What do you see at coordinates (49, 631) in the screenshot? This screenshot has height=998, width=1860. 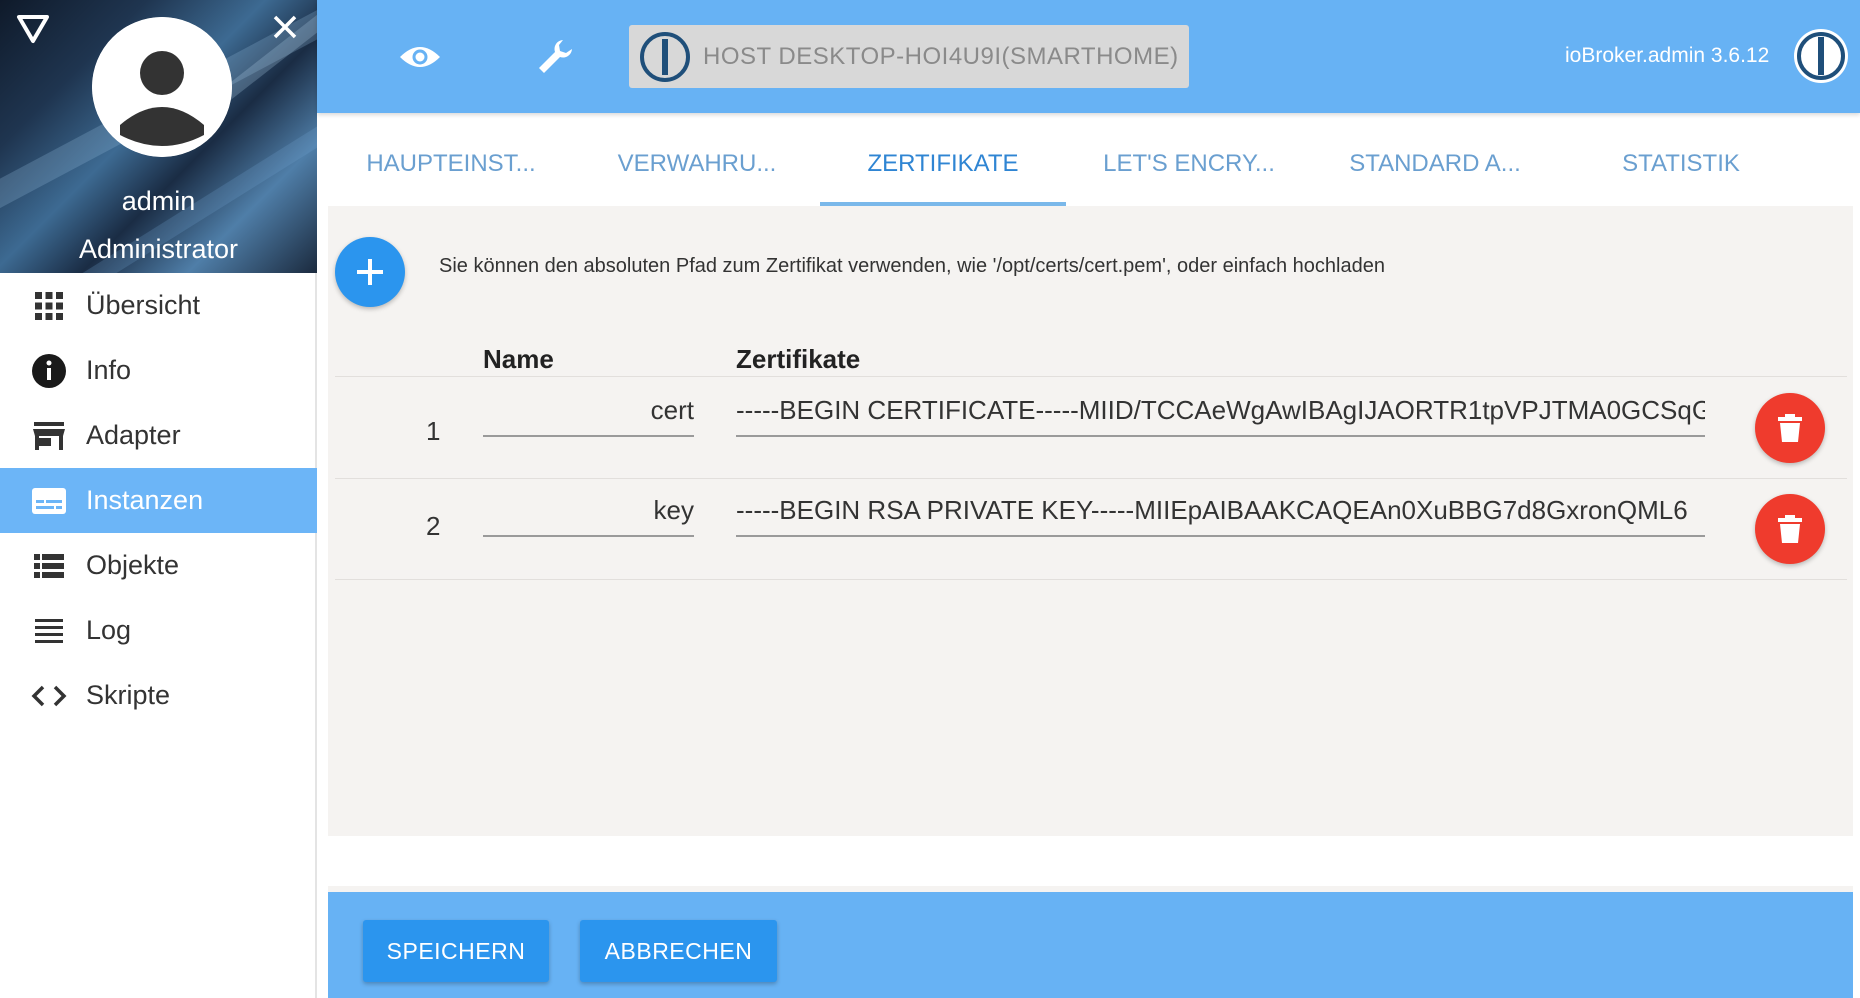 I see `log-icon` at bounding box center [49, 631].